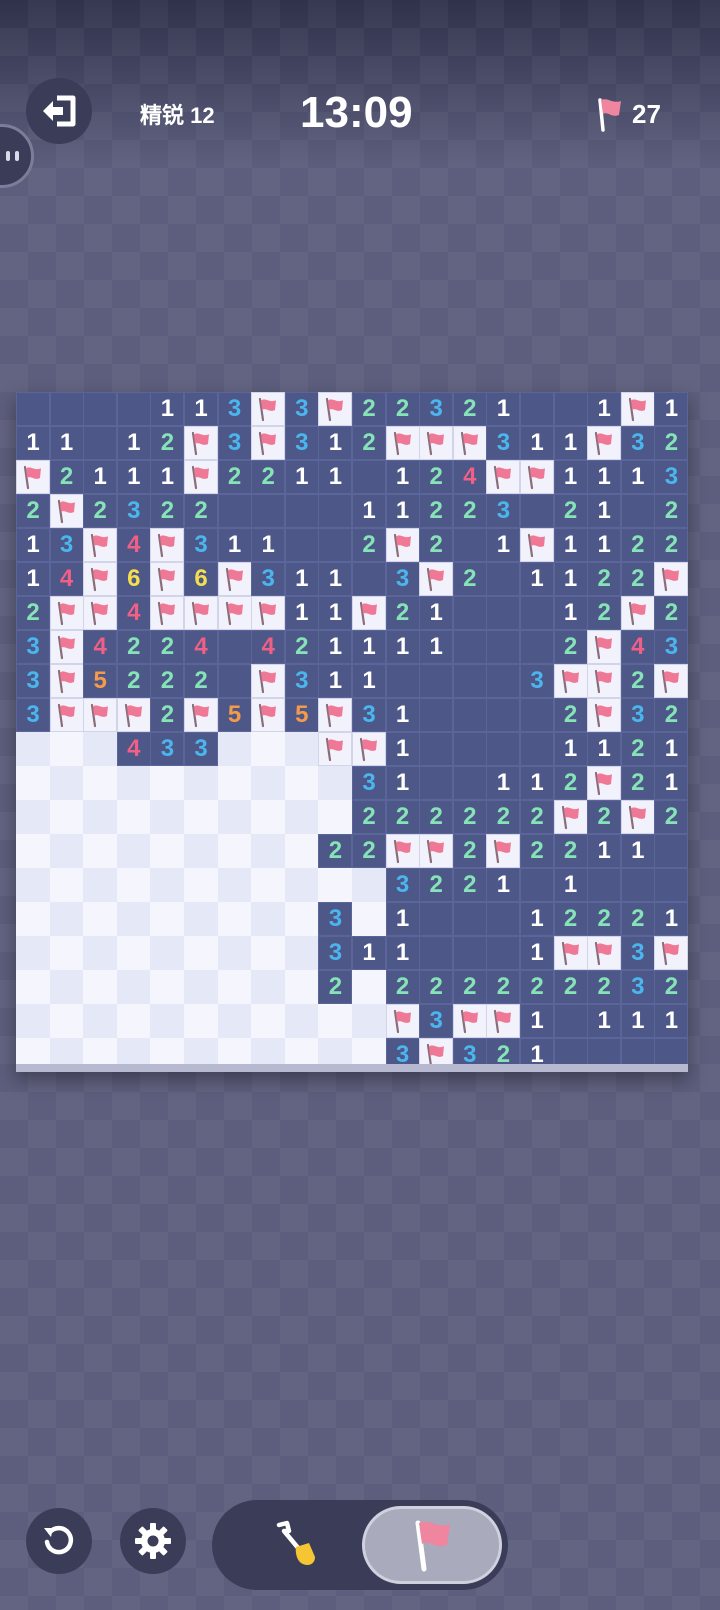  What do you see at coordinates (59, 1541) in the screenshot?
I see `restart-button` at bounding box center [59, 1541].